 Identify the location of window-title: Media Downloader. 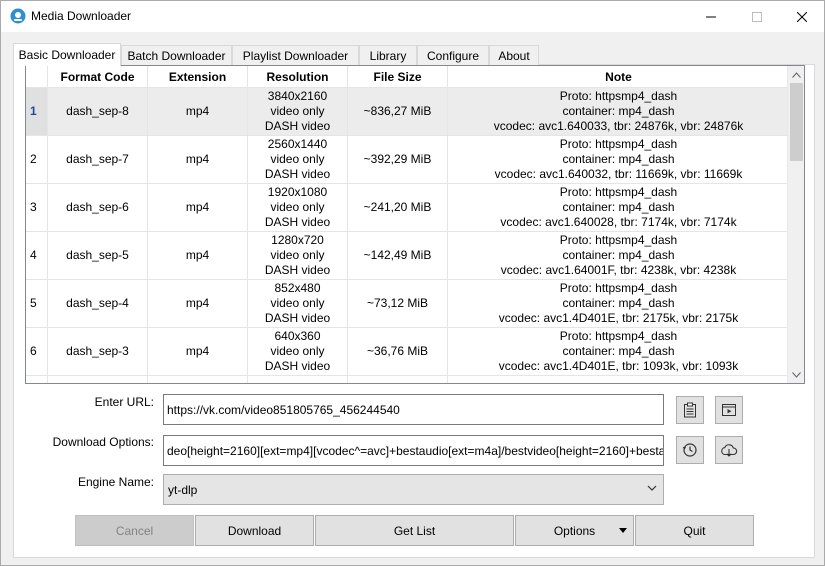
(81, 16).